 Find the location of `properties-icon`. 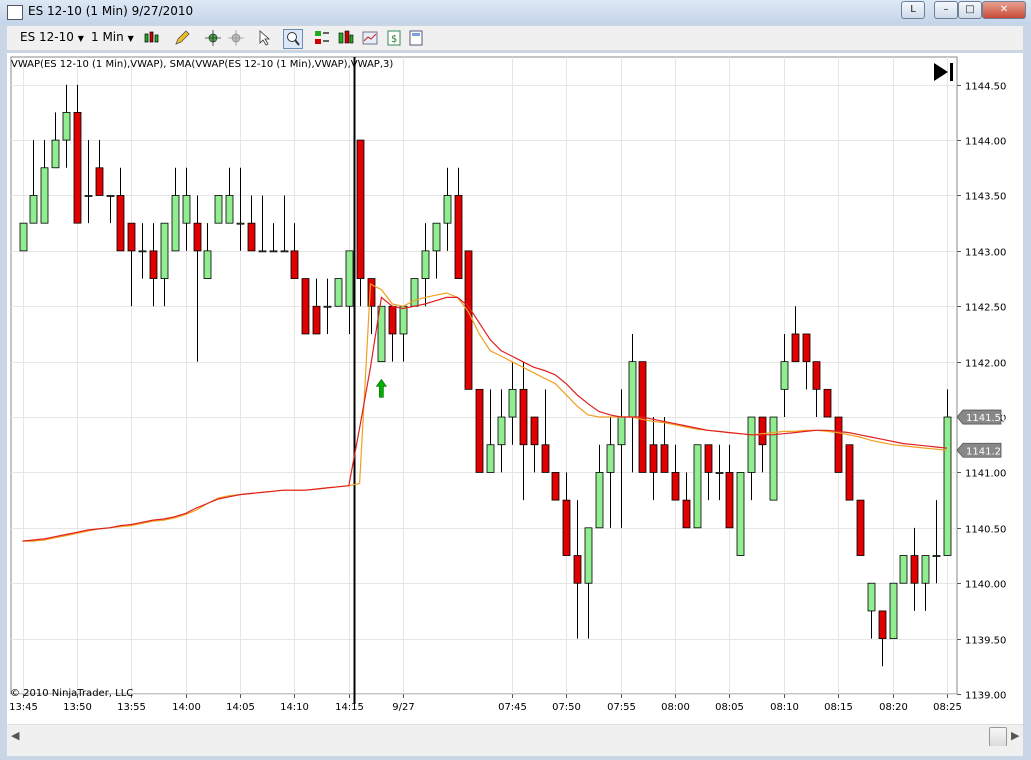

properties-icon is located at coordinates (322, 38).